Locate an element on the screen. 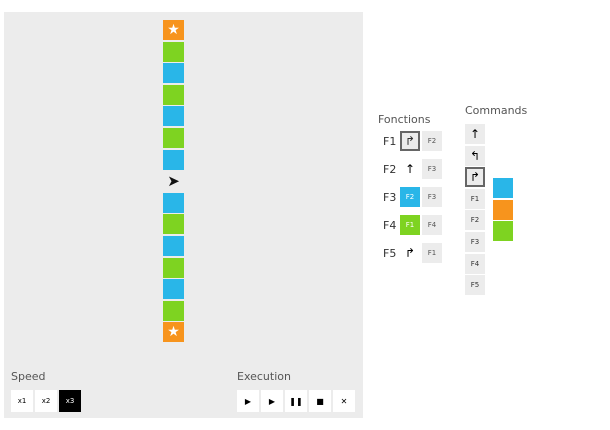 The height and width of the screenshot is (430, 610). command-forward: ↑ is located at coordinates (475, 134).